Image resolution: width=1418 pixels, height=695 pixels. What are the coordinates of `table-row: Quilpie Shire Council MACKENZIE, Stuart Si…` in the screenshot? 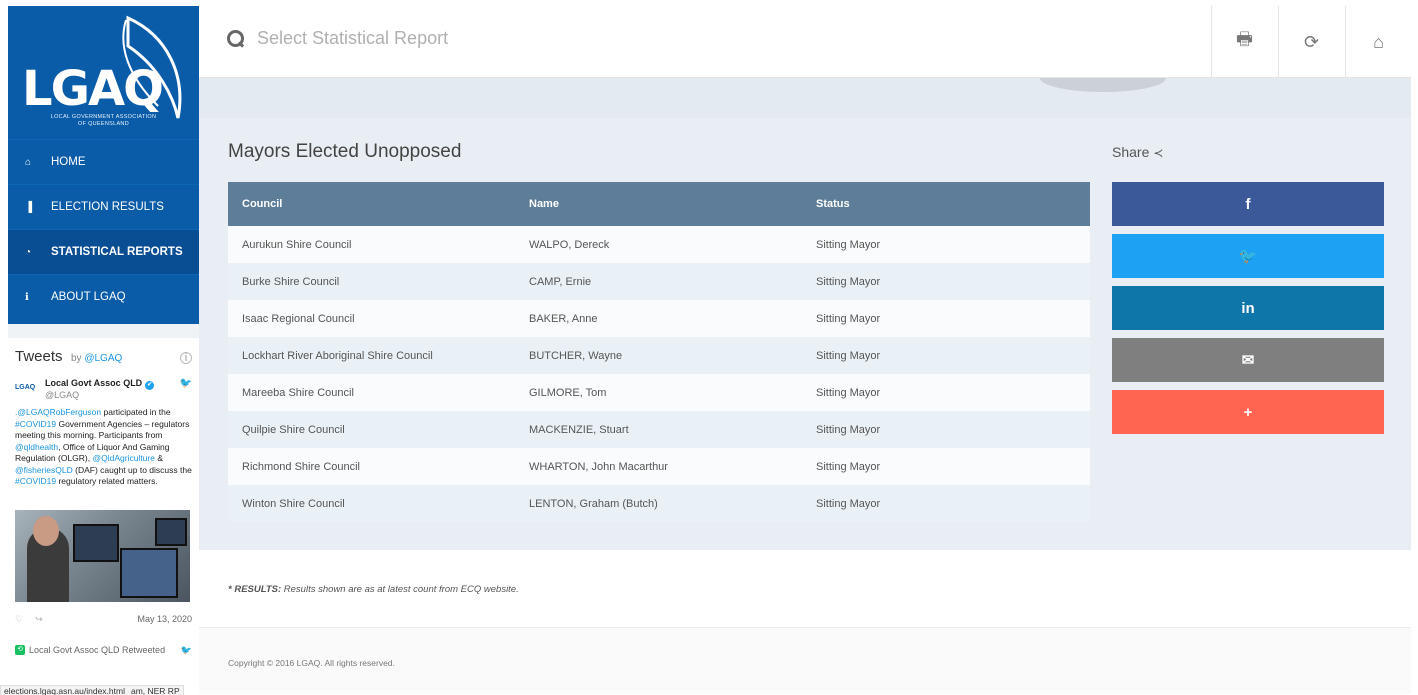 It's located at (659, 429).